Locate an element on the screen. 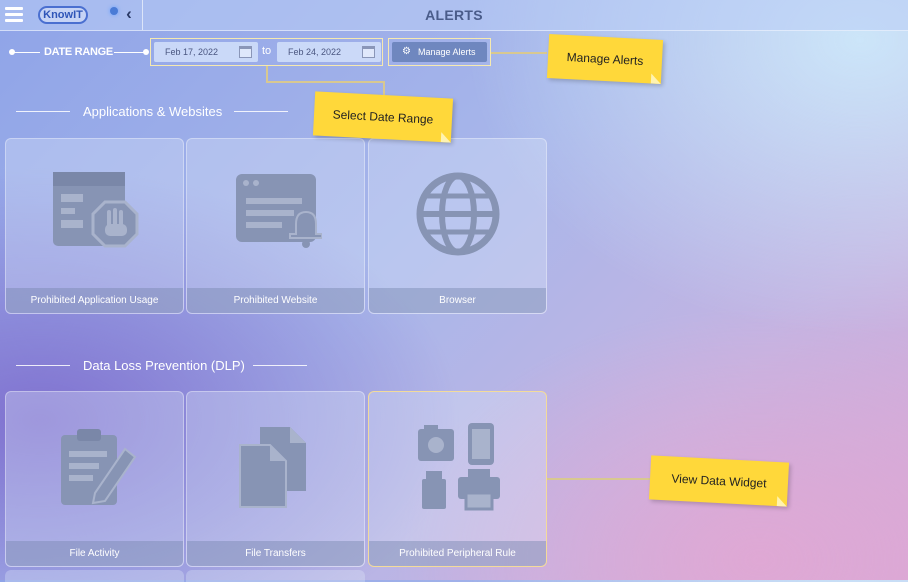 The image size is (908, 582). page-title: ALERTS is located at coordinates (454, 15).